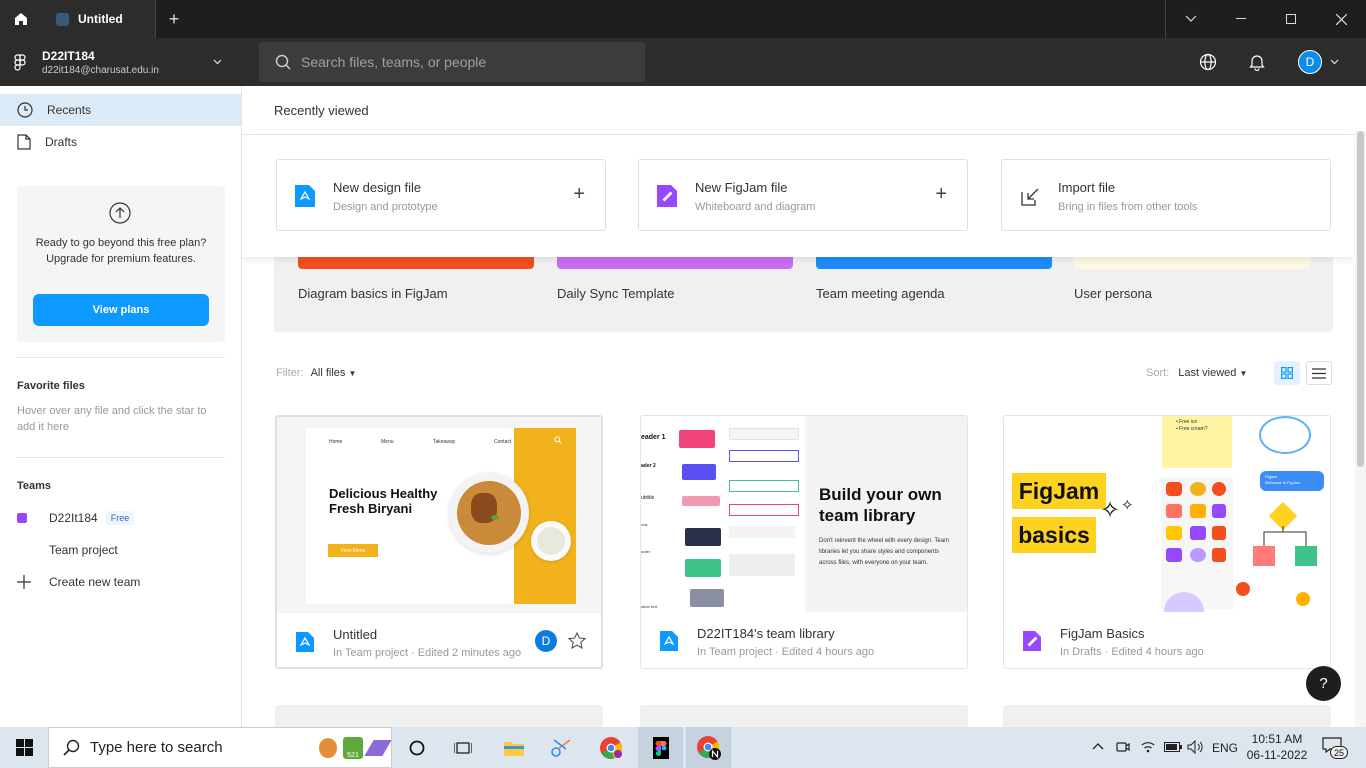 Image resolution: width=1366 pixels, height=768 pixels. Describe the element at coordinates (387, 442) in the screenshot. I see `thumb-nav-item: Menu` at that location.